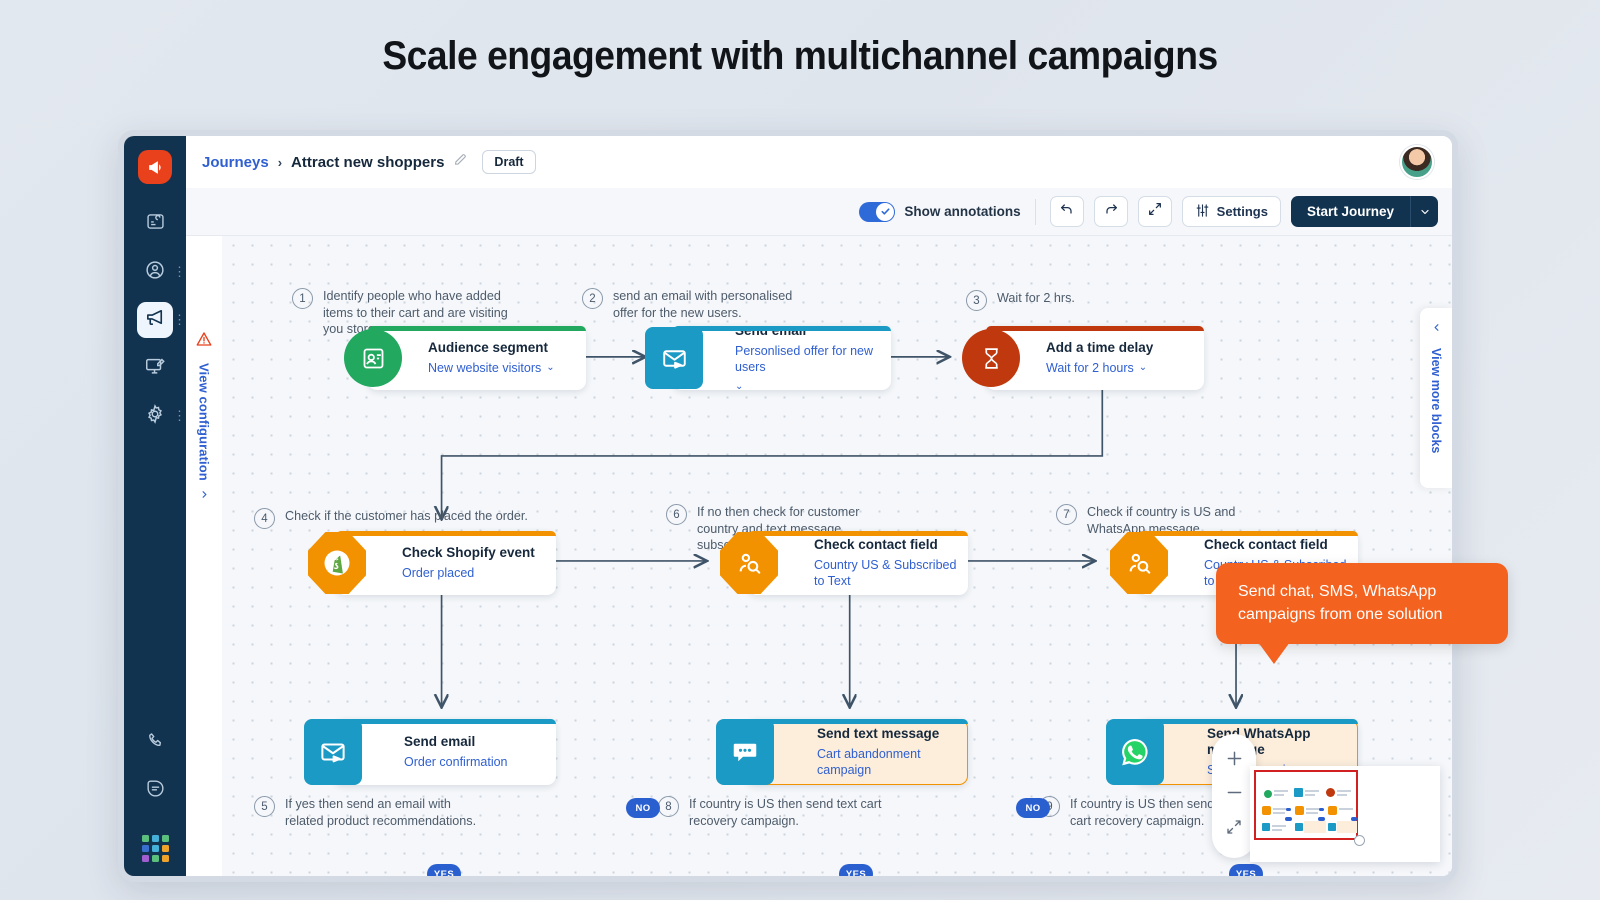 Image resolution: width=1600 pixels, height=900 pixels. I want to click on zoom-out-button, so click(1234, 795).